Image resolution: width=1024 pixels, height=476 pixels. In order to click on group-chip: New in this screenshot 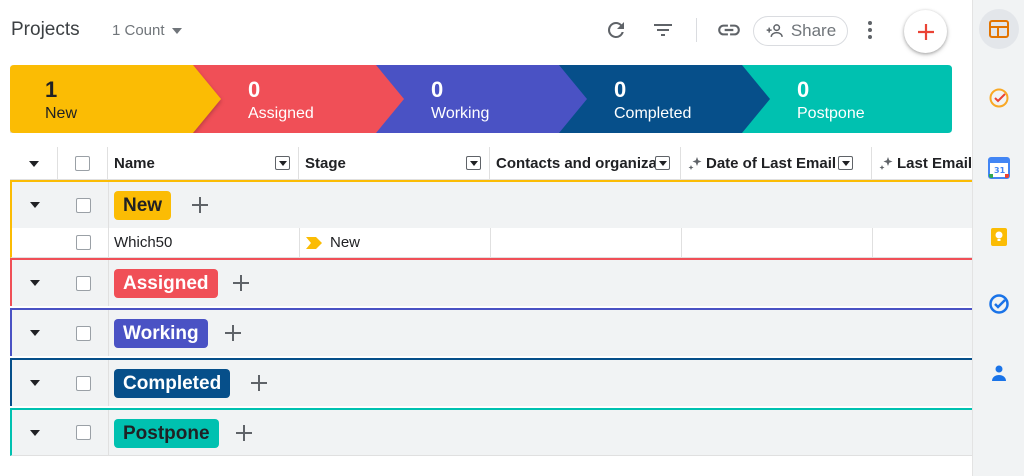, I will do `click(143, 205)`.